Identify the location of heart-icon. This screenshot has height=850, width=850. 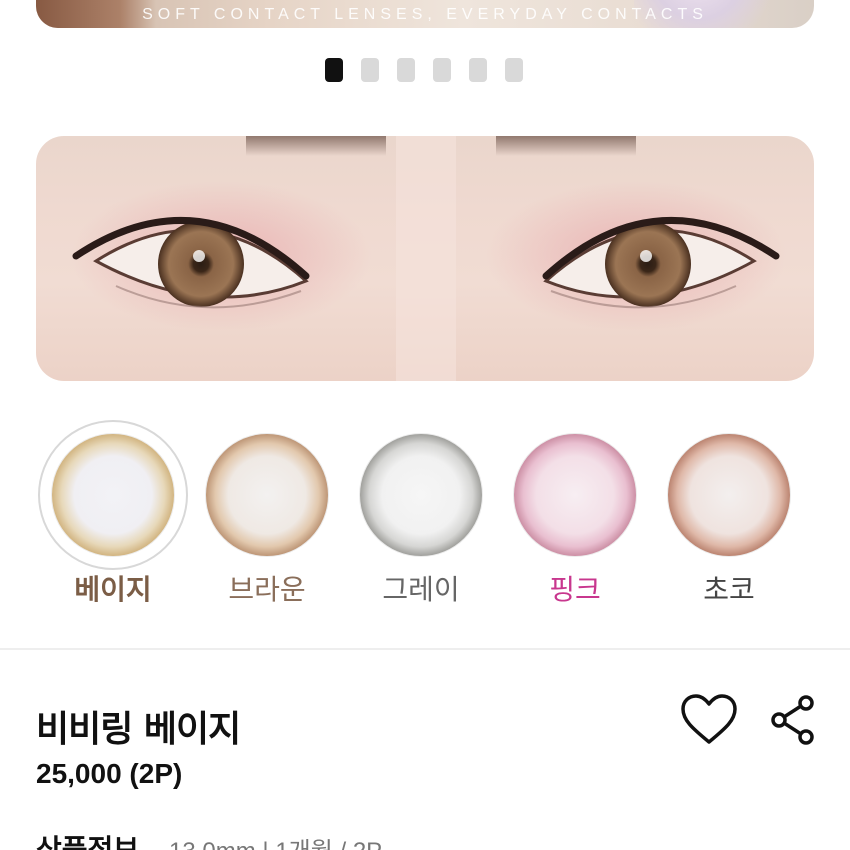
(709, 719).